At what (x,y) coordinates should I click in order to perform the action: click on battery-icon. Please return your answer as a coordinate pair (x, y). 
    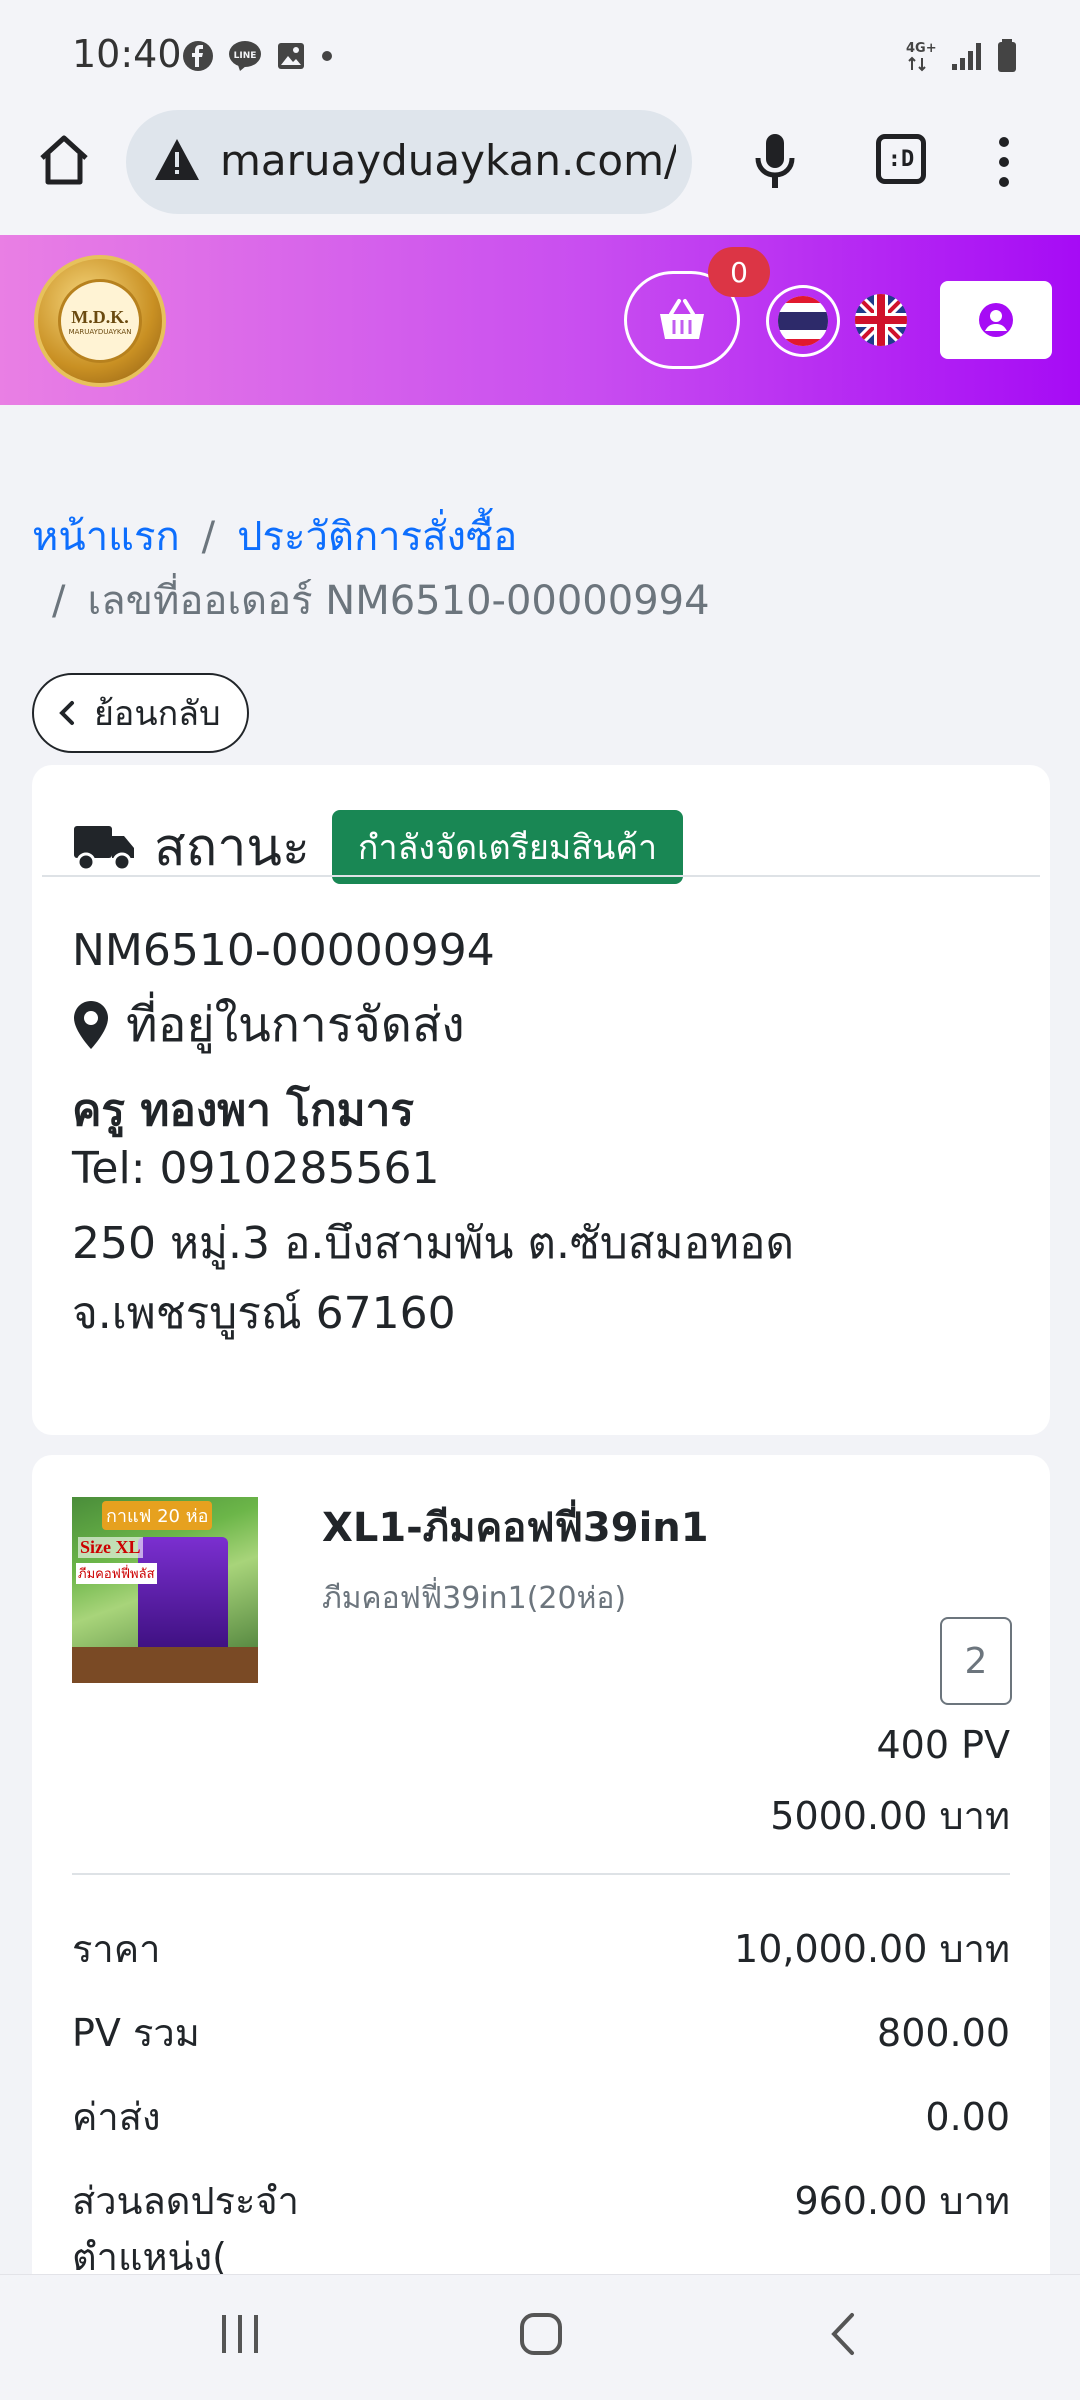
    Looking at the image, I should click on (1007, 55).